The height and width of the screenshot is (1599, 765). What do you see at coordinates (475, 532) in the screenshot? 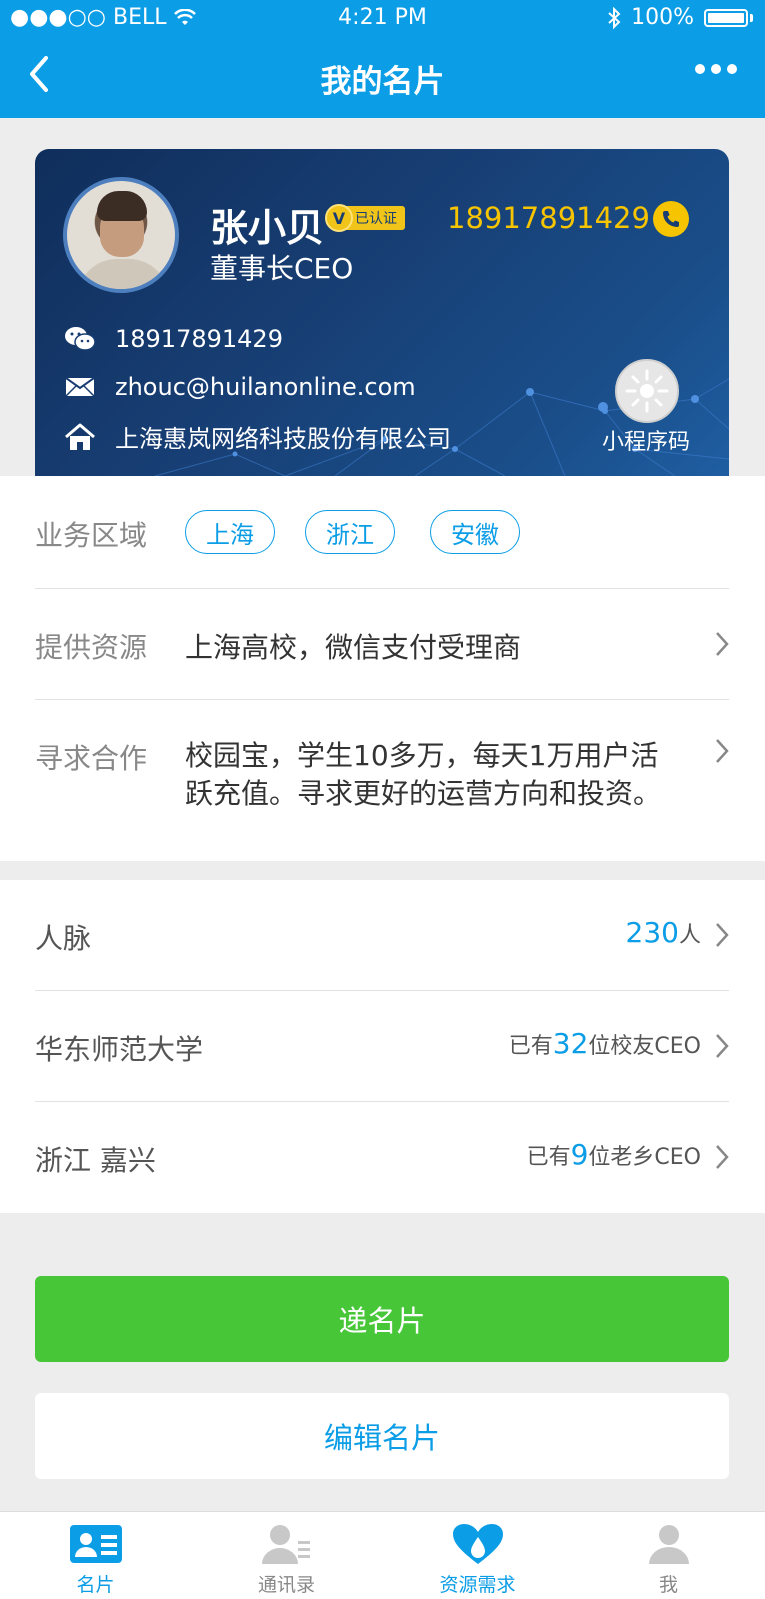
I see `area-tag: 安徽` at bounding box center [475, 532].